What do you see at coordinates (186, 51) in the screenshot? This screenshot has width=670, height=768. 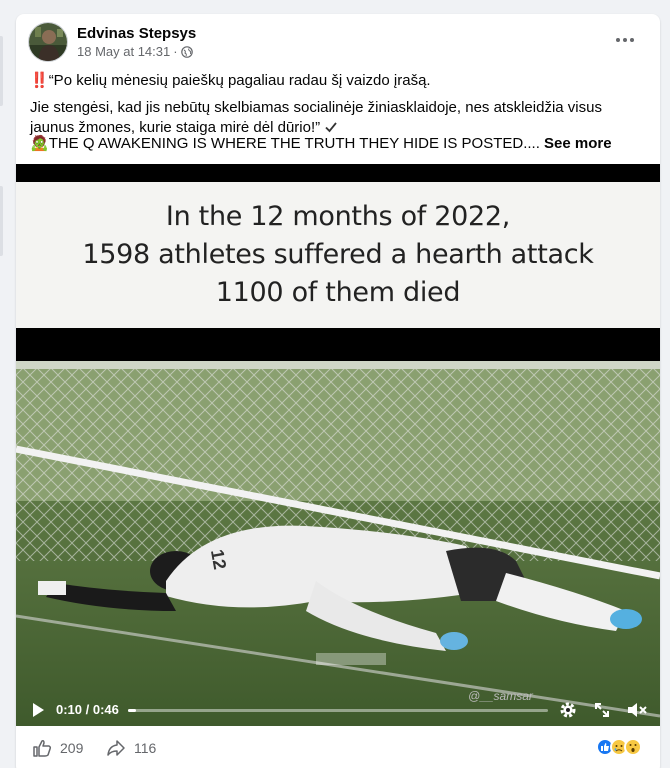 I see `globe-icon` at bounding box center [186, 51].